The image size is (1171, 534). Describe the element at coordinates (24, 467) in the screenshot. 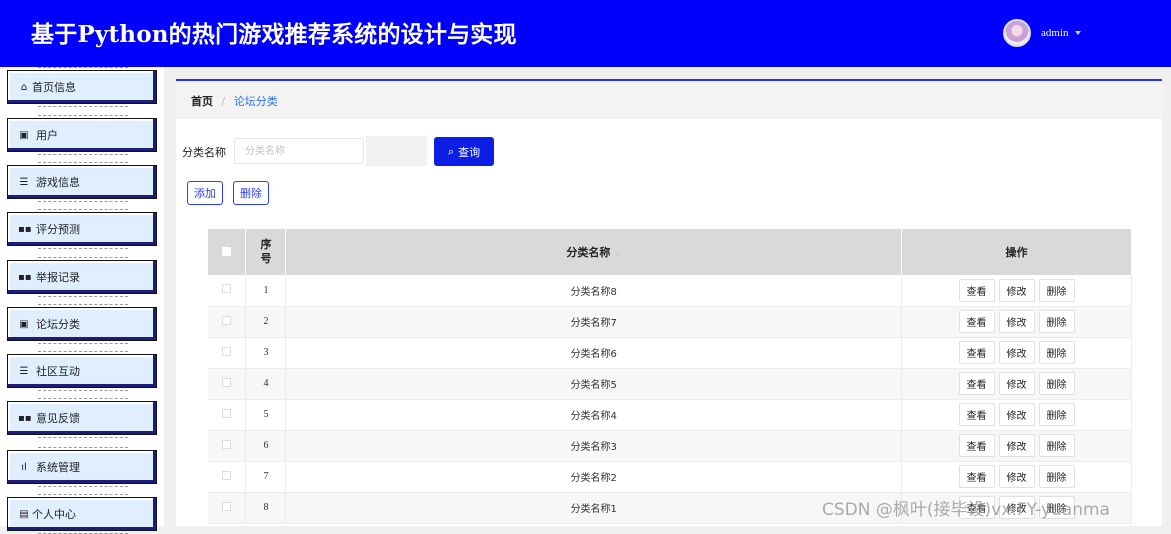

I see `bar-chart-icon: ıl` at that location.